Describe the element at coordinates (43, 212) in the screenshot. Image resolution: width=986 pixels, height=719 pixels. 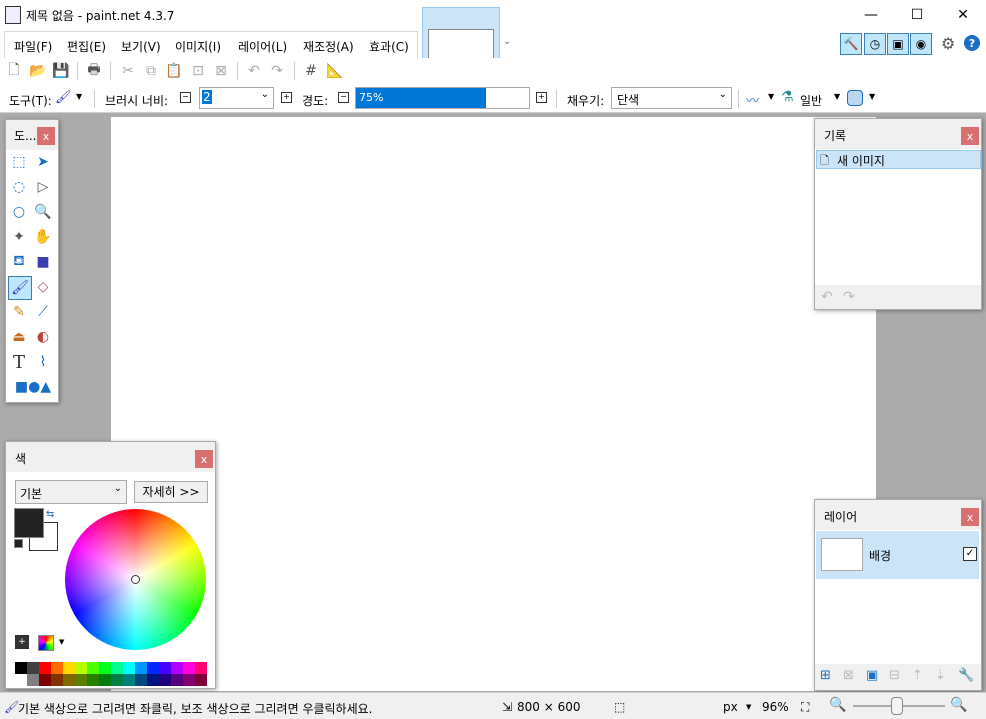
I see `zoom-tool-icon: 🔍` at that location.